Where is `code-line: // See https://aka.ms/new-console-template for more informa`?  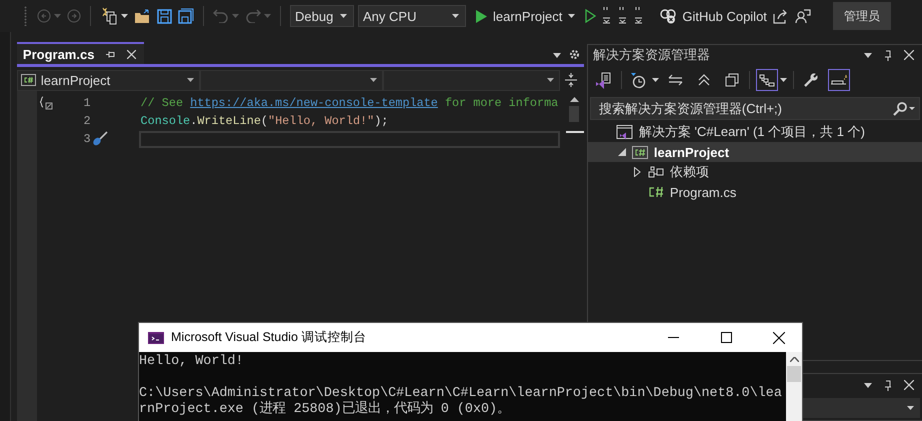
code-line: // See https://aka.ms/new-console-template for more informa is located at coordinates (349, 103).